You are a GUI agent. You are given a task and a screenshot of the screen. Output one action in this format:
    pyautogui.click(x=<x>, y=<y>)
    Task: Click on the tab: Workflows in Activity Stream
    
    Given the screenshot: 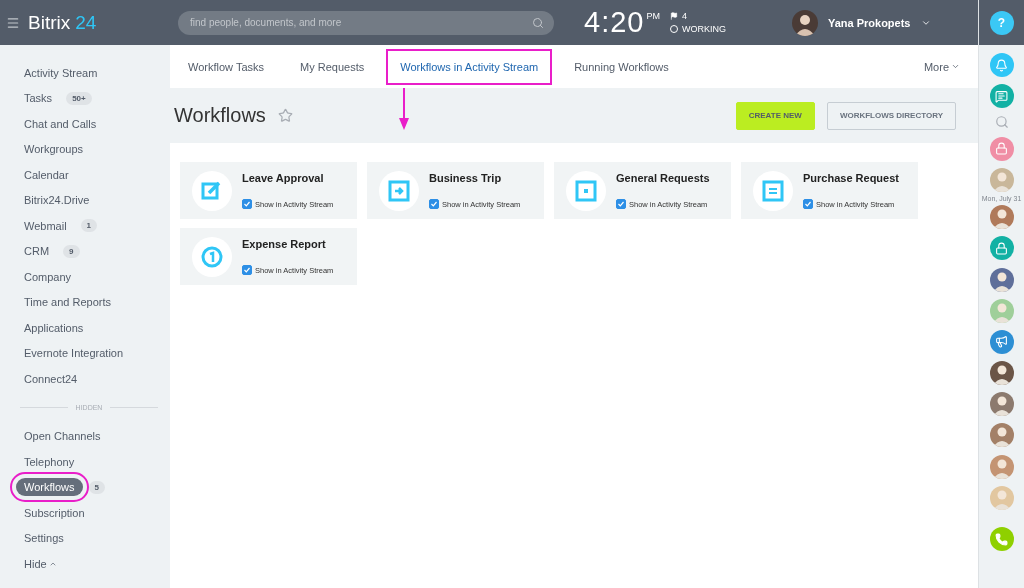 What is the action you would take?
    pyautogui.click(x=469, y=66)
    